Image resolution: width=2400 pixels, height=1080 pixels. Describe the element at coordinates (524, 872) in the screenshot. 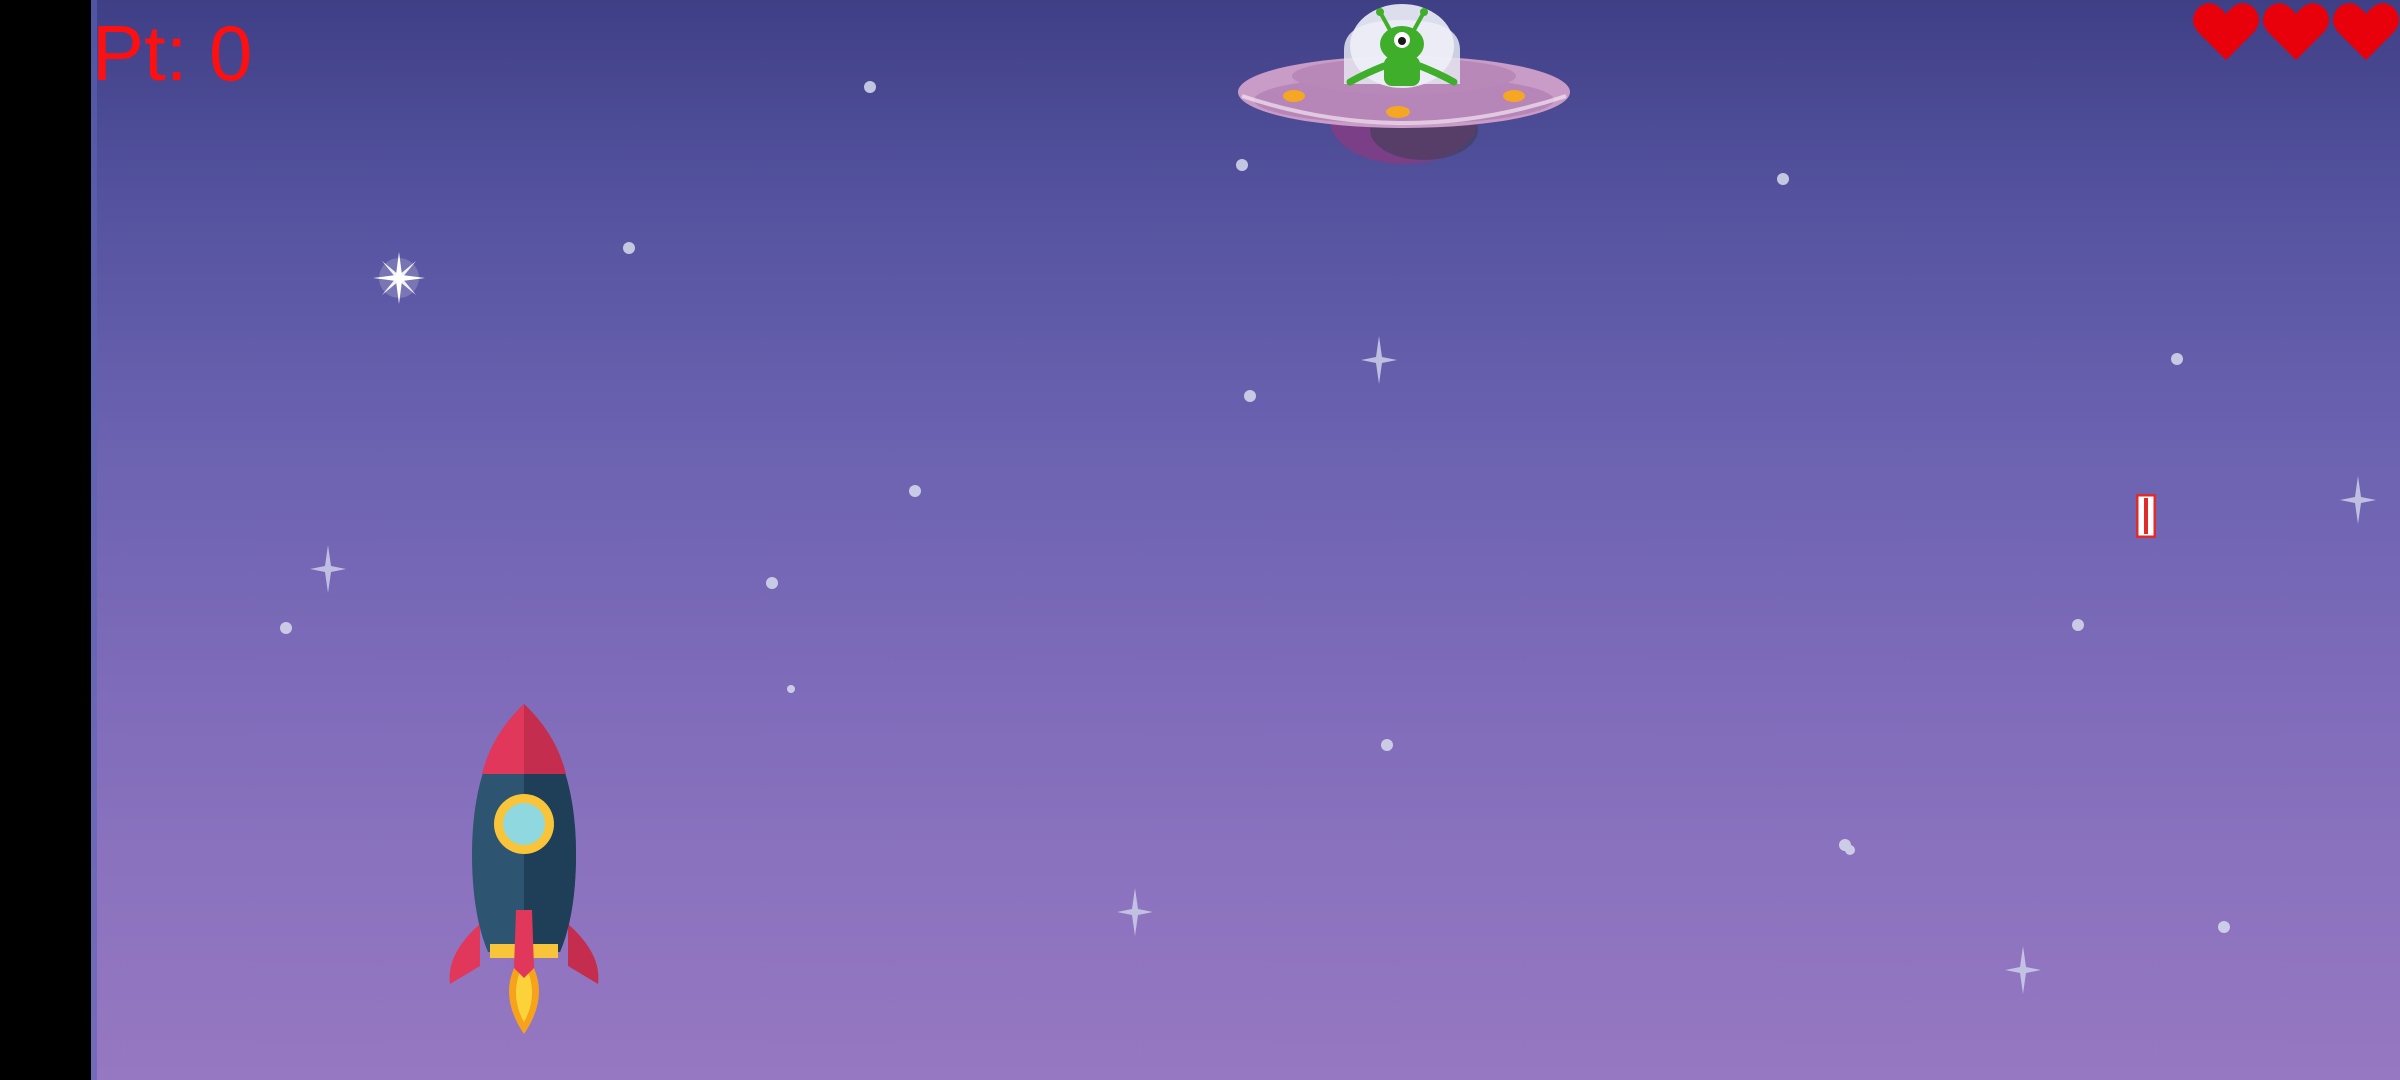

I see `rocket-player` at that location.